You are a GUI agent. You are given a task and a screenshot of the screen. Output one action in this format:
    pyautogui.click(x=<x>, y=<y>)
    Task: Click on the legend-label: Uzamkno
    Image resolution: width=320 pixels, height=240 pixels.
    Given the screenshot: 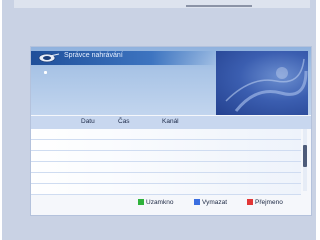 What is the action you would take?
    pyautogui.click(x=160, y=202)
    